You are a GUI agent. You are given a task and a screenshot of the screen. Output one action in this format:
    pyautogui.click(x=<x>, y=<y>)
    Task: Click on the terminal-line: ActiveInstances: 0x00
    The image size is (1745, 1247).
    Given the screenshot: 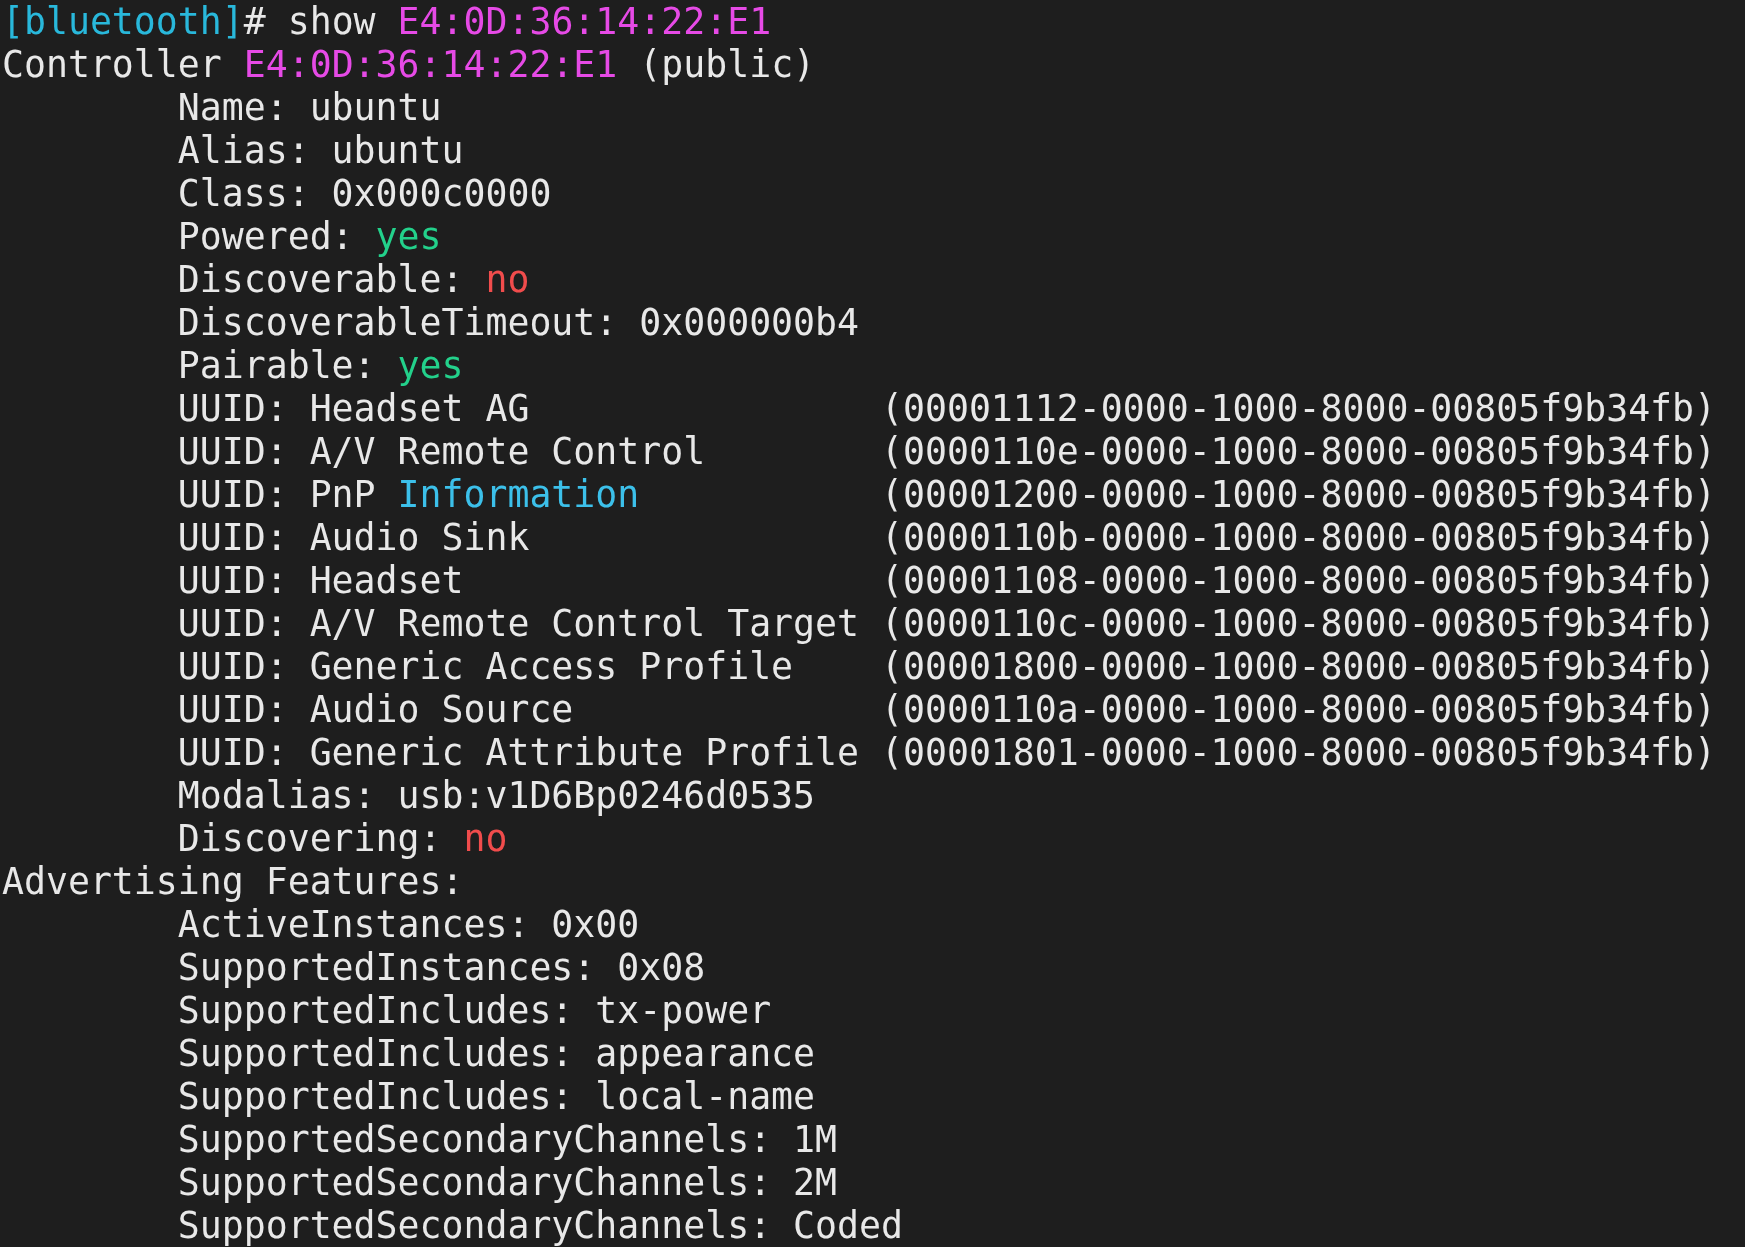 What is the action you would take?
    pyautogui.click(x=408, y=924)
    